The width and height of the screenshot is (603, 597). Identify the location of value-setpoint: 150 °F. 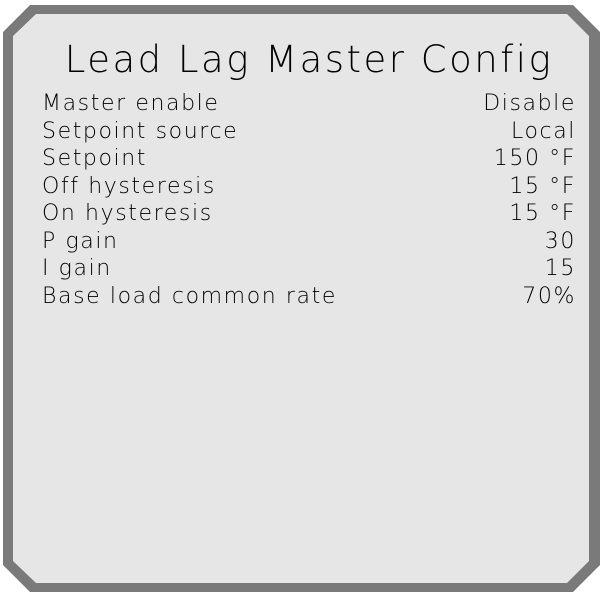
(535, 159).